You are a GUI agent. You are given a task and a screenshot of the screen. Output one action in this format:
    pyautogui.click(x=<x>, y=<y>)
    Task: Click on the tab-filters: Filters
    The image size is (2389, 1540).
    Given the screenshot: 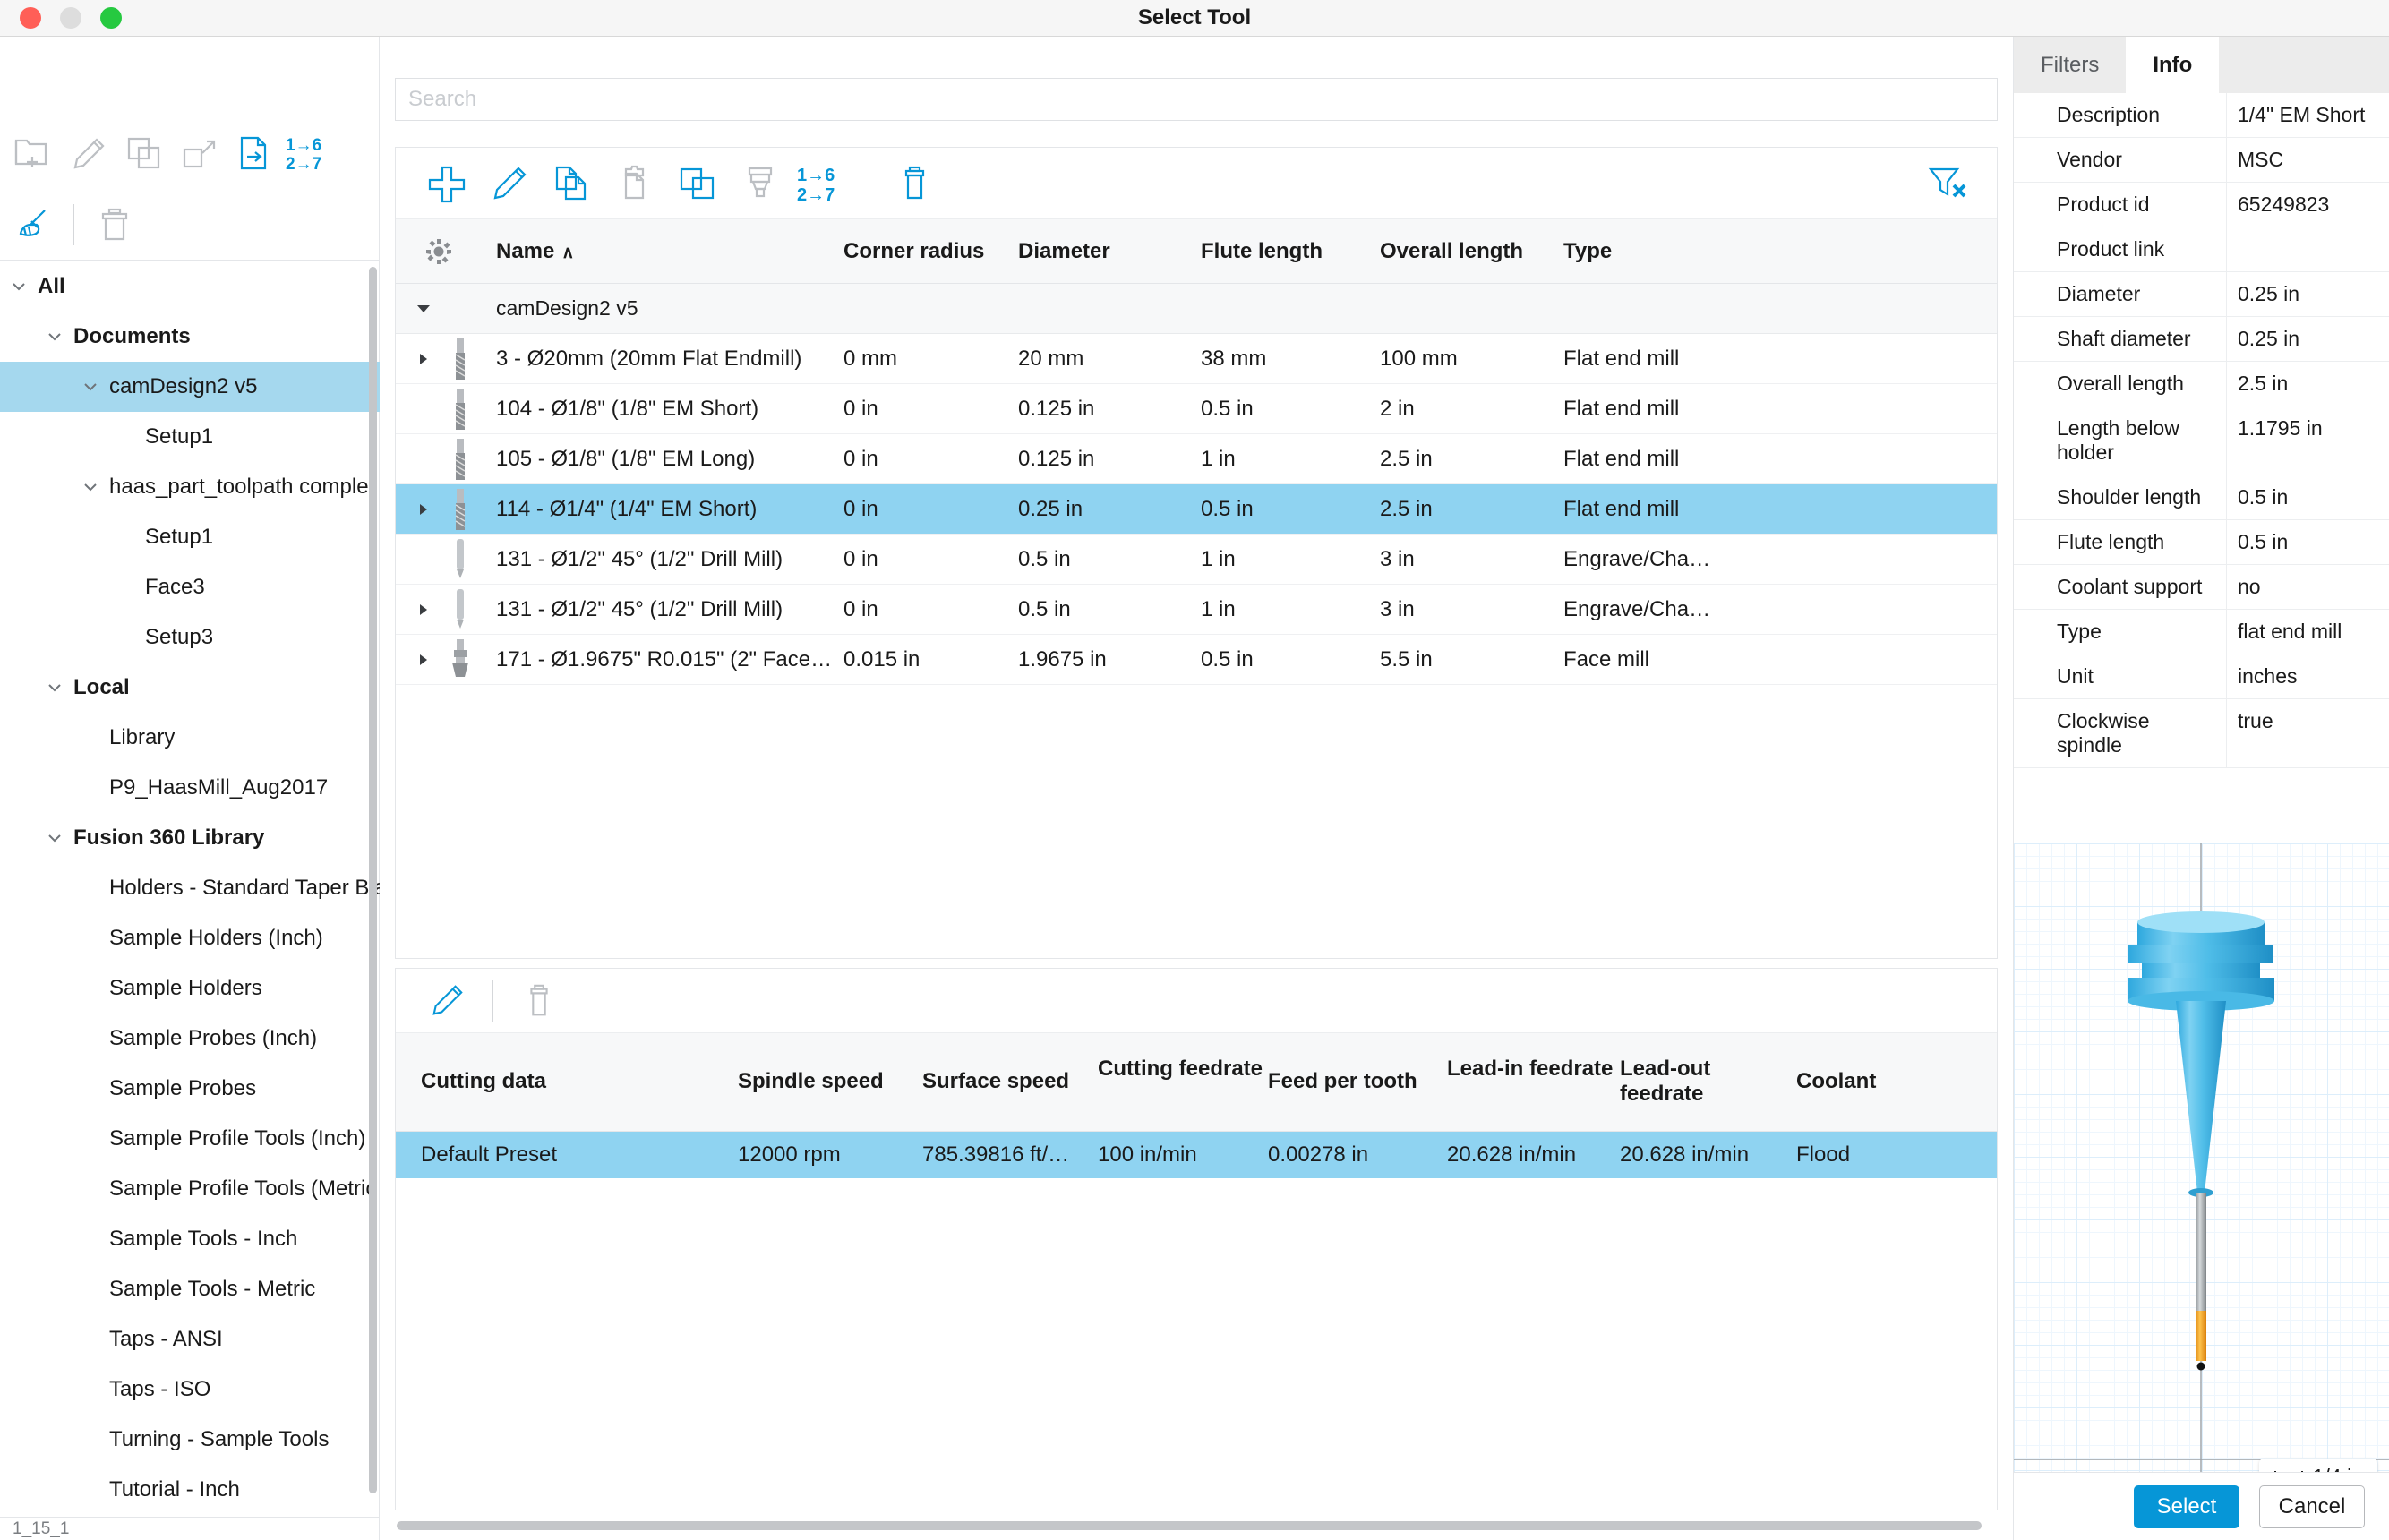 What is the action you would take?
    pyautogui.click(x=2070, y=65)
    